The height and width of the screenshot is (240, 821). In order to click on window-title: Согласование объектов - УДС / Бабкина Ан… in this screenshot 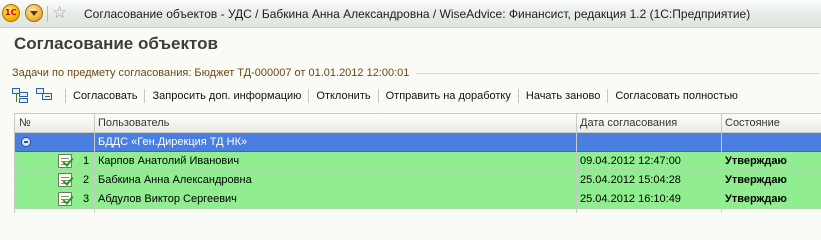, I will do `click(417, 14)`.